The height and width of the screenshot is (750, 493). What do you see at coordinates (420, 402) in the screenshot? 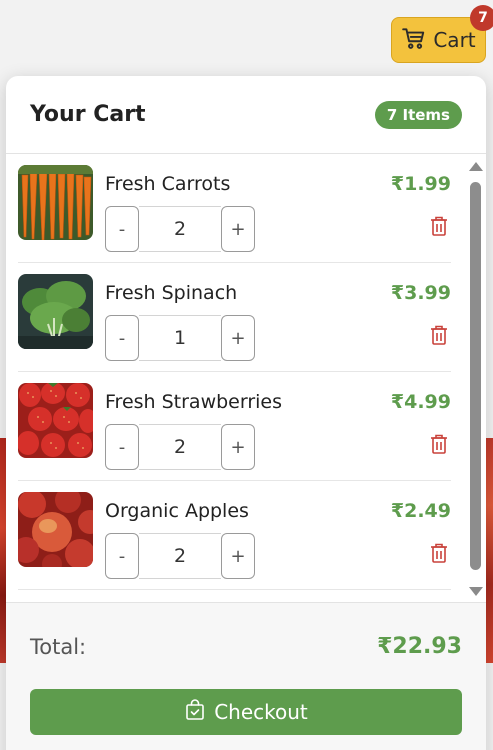
I see `item-price: ₹4.99` at bounding box center [420, 402].